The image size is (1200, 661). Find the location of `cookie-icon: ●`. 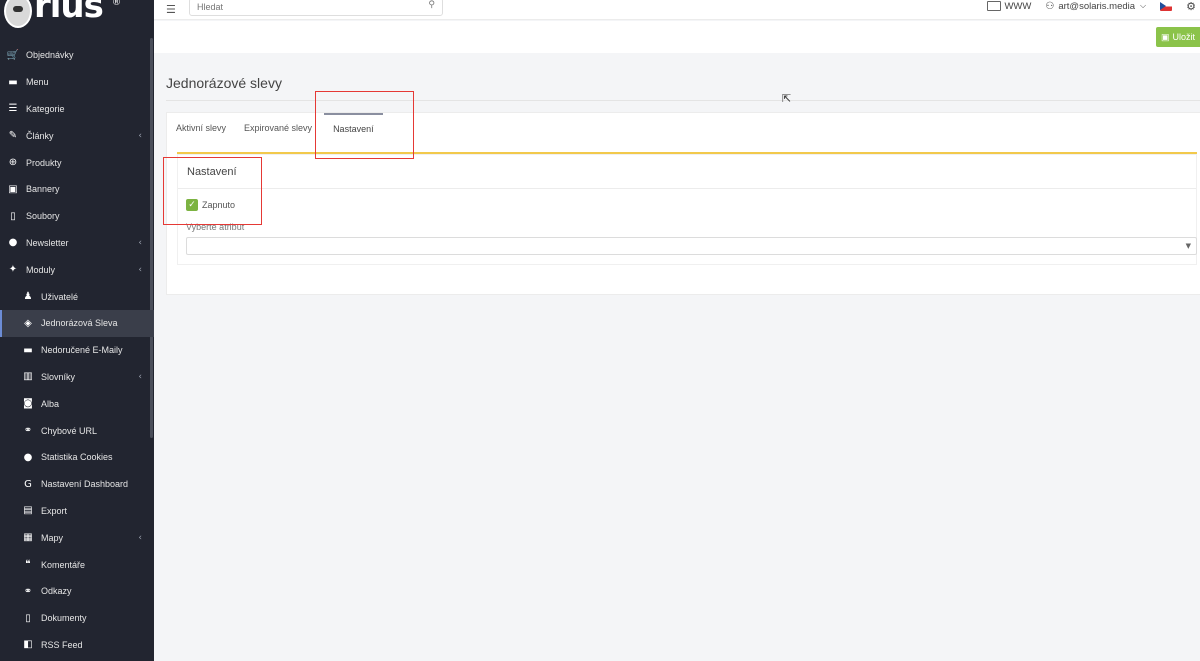

cookie-icon: ● is located at coordinates (28, 457).